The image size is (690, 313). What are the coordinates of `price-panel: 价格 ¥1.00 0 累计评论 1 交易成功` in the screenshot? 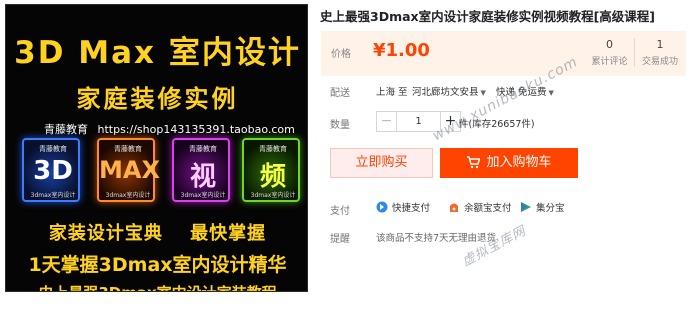 It's located at (503, 53).